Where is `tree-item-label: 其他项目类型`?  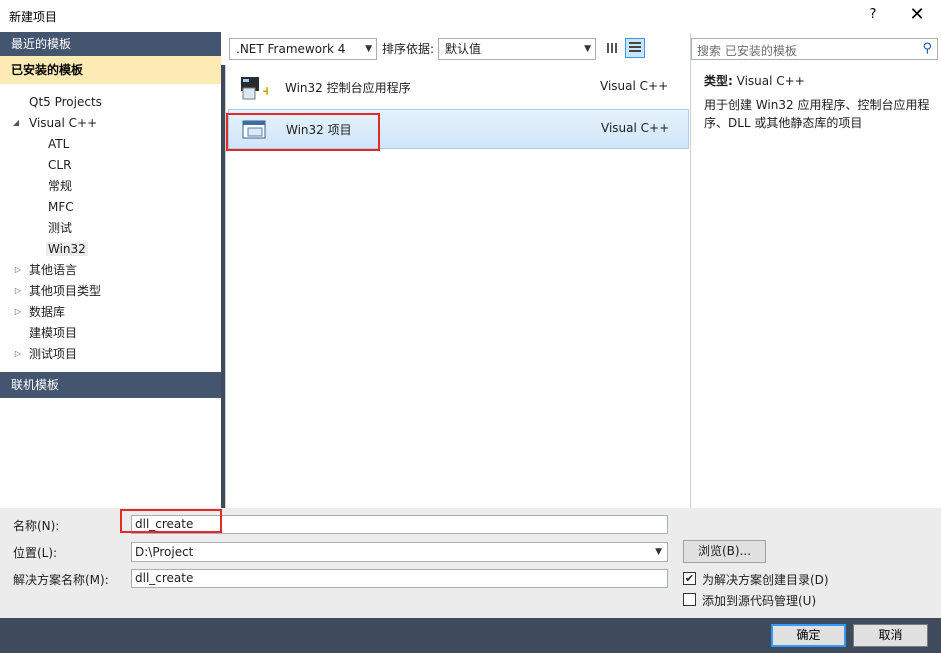
tree-item-label: 其他项目类型 is located at coordinates (65, 291).